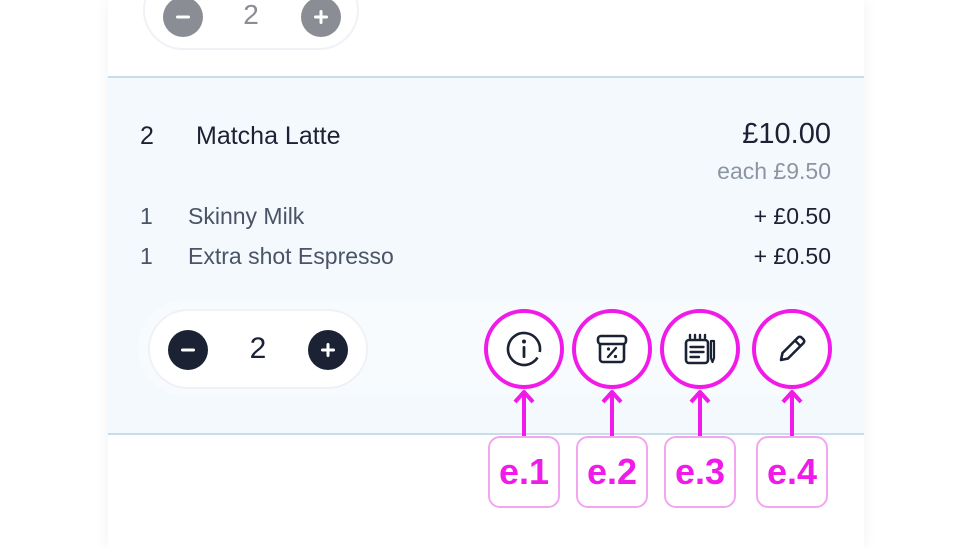 This screenshot has width=972, height=548. I want to click on notes-button, so click(700, 349).